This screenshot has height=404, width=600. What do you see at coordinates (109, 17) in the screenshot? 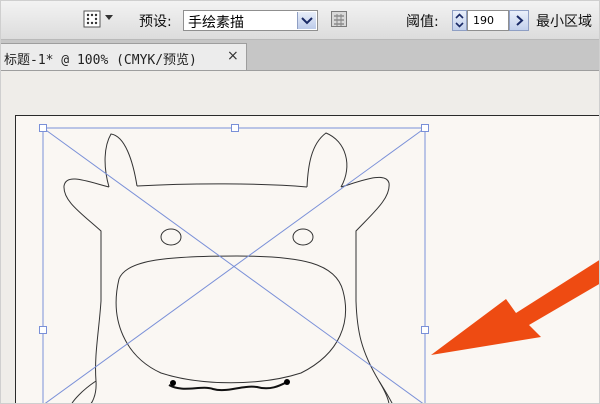
I see `tool-dropdown-icon` at bounding box center [109, 17].